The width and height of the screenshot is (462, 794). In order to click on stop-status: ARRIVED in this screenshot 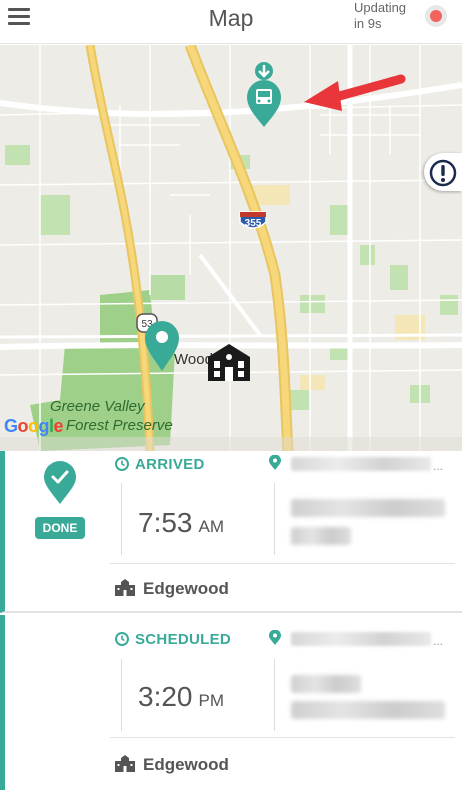, I will do `click(160, 464)`.